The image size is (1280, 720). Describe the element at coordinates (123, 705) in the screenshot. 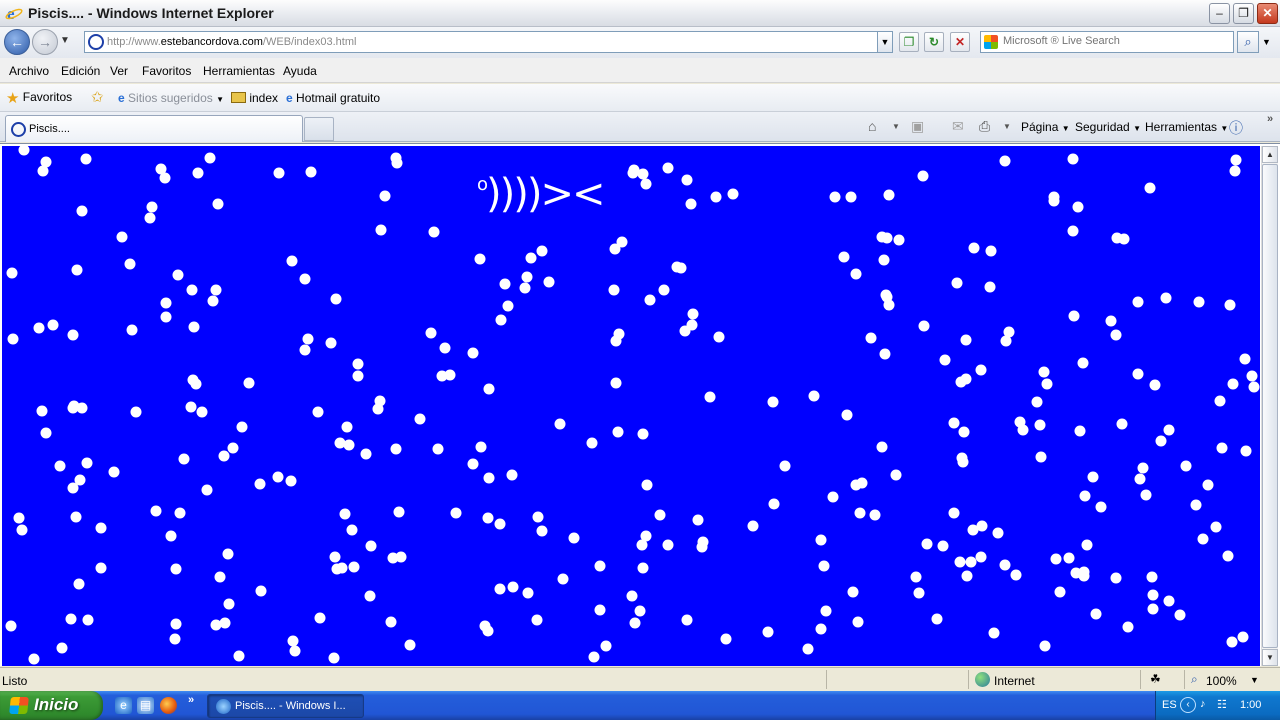

I see `quicklaunch-ie-icon: e` at that location.